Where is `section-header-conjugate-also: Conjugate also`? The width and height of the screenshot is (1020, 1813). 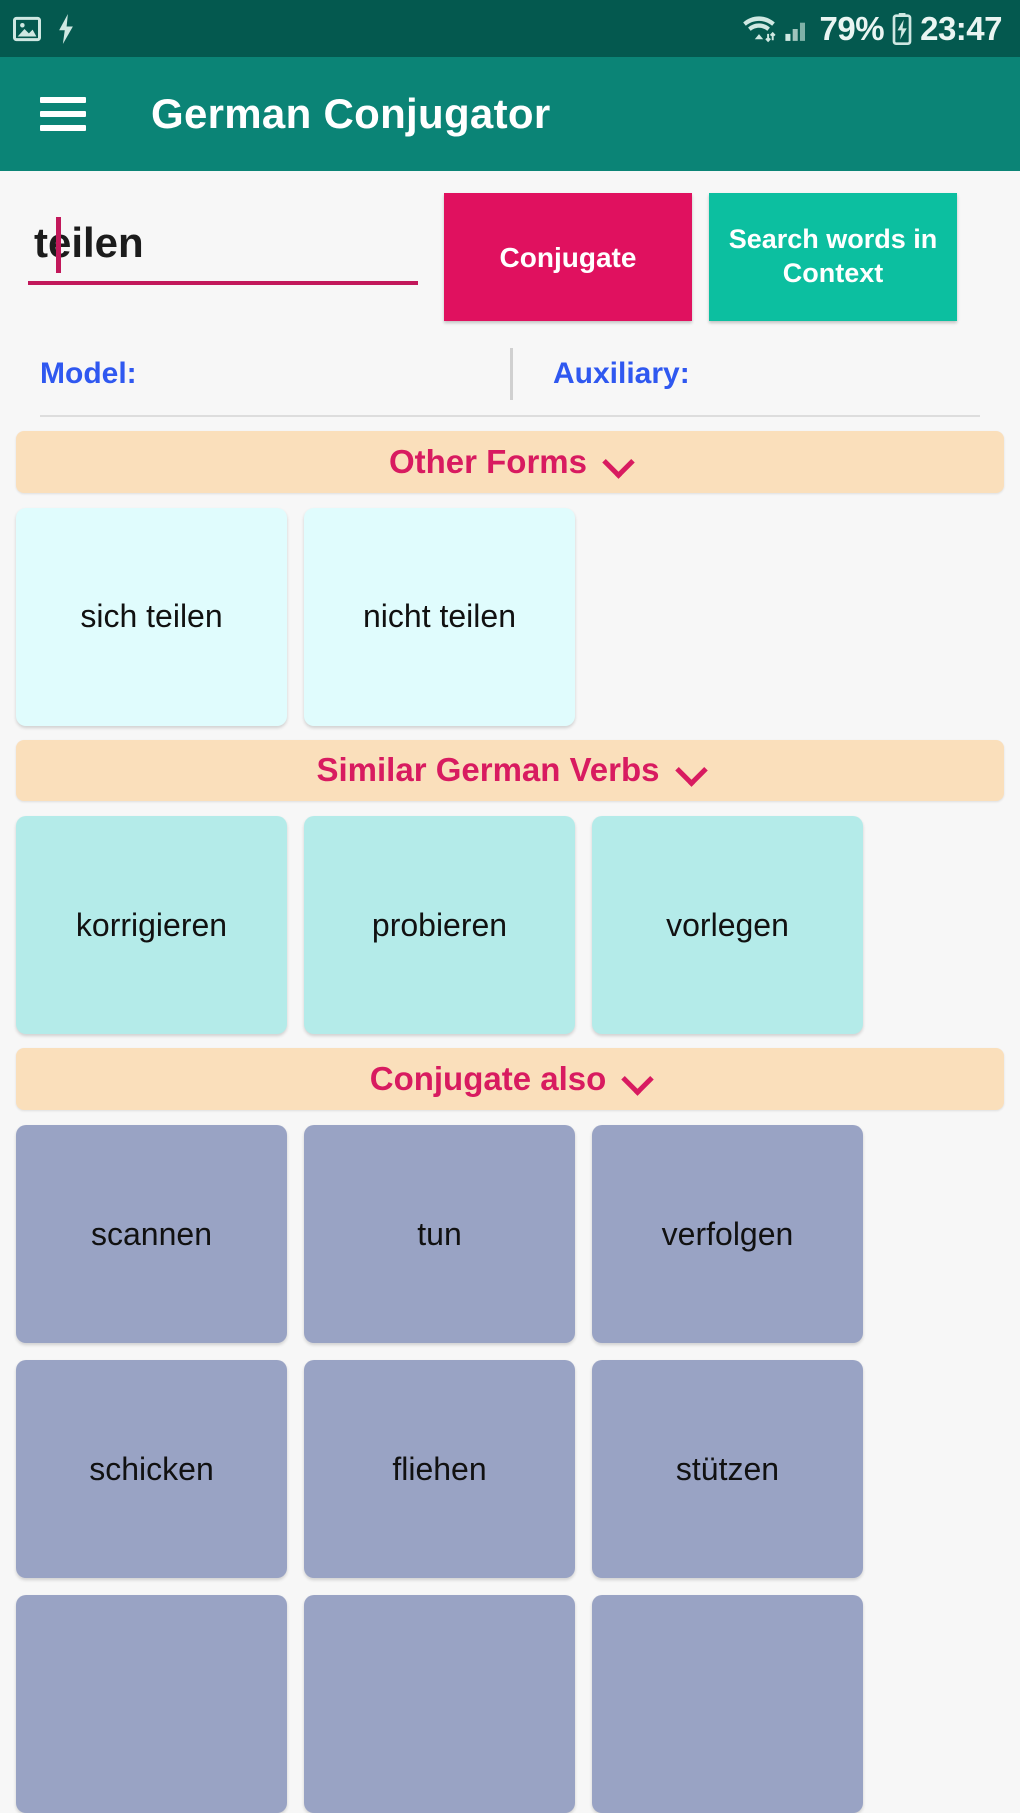
section-header-conjugate-also: Conjugate also is located at coordinates (510, 1079).